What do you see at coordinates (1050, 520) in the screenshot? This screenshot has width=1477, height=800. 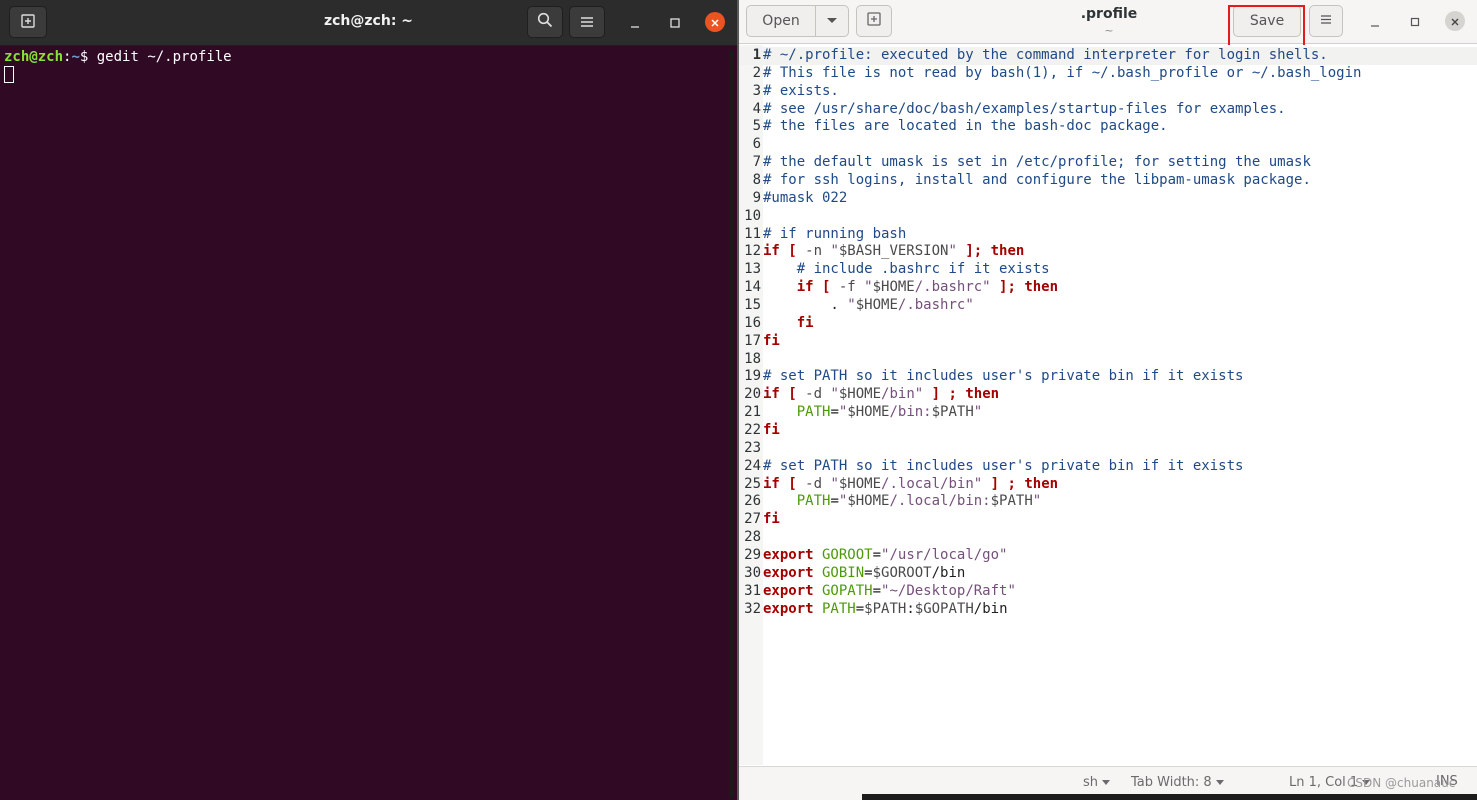 I see `code-line: 27 fi` at bounding box center [1050, 520].